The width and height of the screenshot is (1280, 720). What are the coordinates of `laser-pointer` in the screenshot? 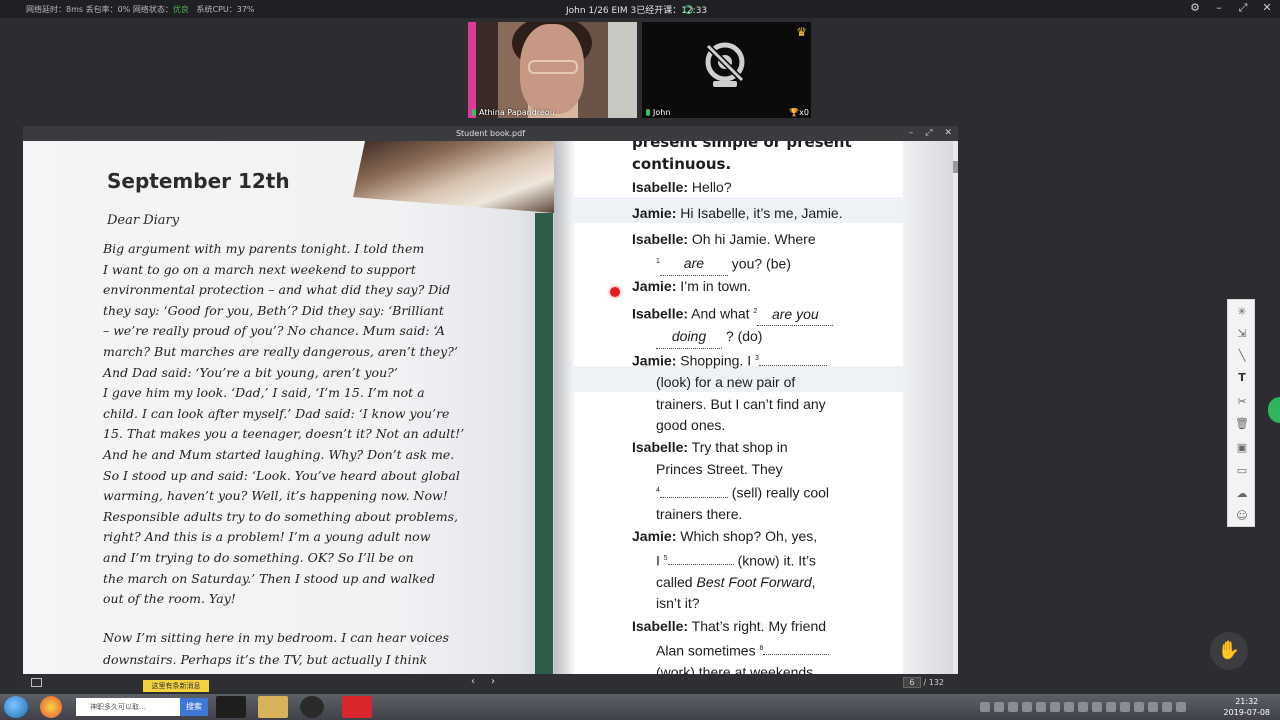 It's located at (615, 292).